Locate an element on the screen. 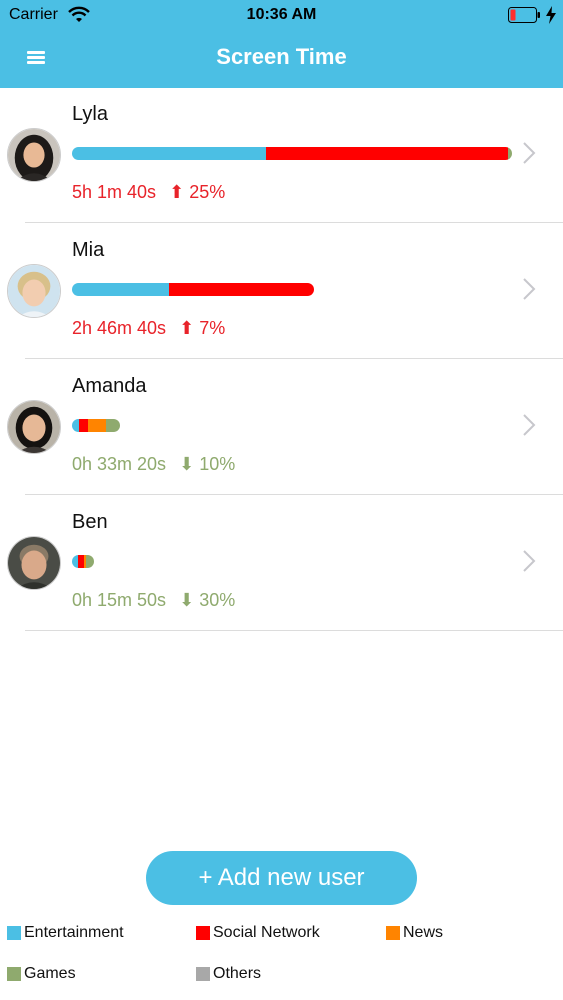 Image resolution: width=563 pixels, height=1000 pixels. usage-change: 30% is located at coordinates (217, 600).